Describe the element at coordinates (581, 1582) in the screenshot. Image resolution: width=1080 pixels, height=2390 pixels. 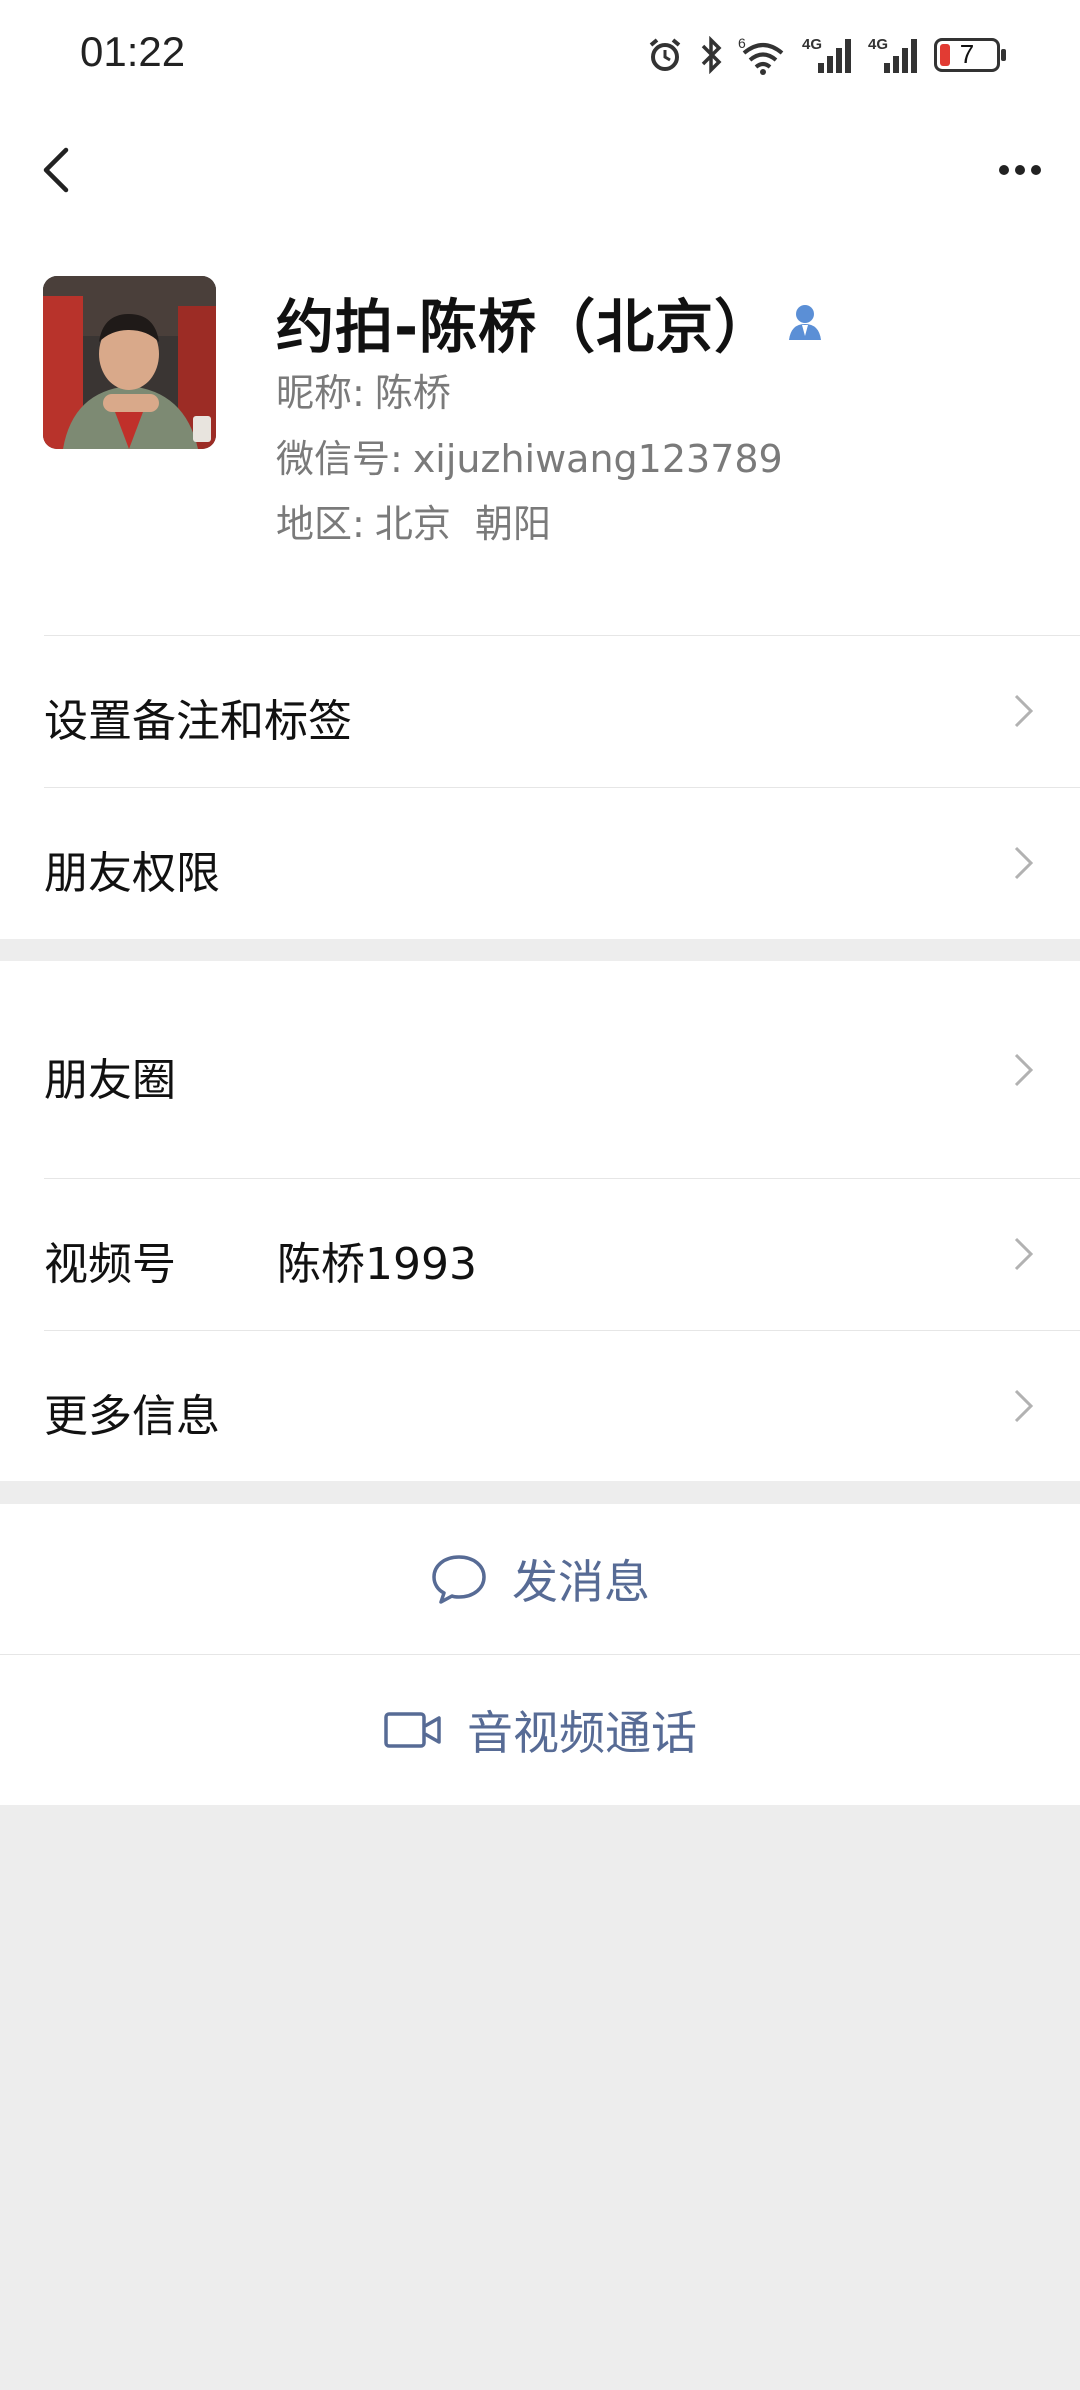
I see `send-message-label: 发消息` at that location.